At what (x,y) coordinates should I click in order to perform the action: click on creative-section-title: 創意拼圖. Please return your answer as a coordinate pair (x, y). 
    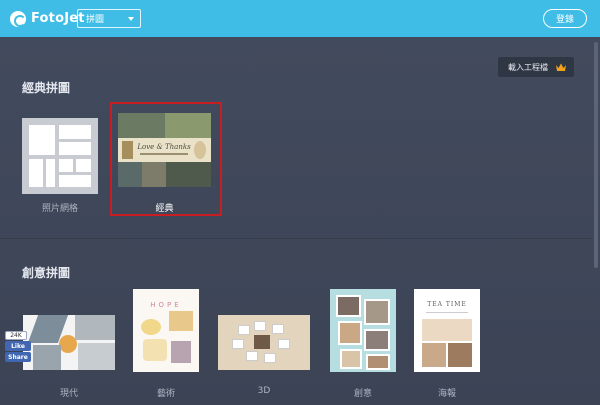
    Looking at the image, I should click on (46, 273).